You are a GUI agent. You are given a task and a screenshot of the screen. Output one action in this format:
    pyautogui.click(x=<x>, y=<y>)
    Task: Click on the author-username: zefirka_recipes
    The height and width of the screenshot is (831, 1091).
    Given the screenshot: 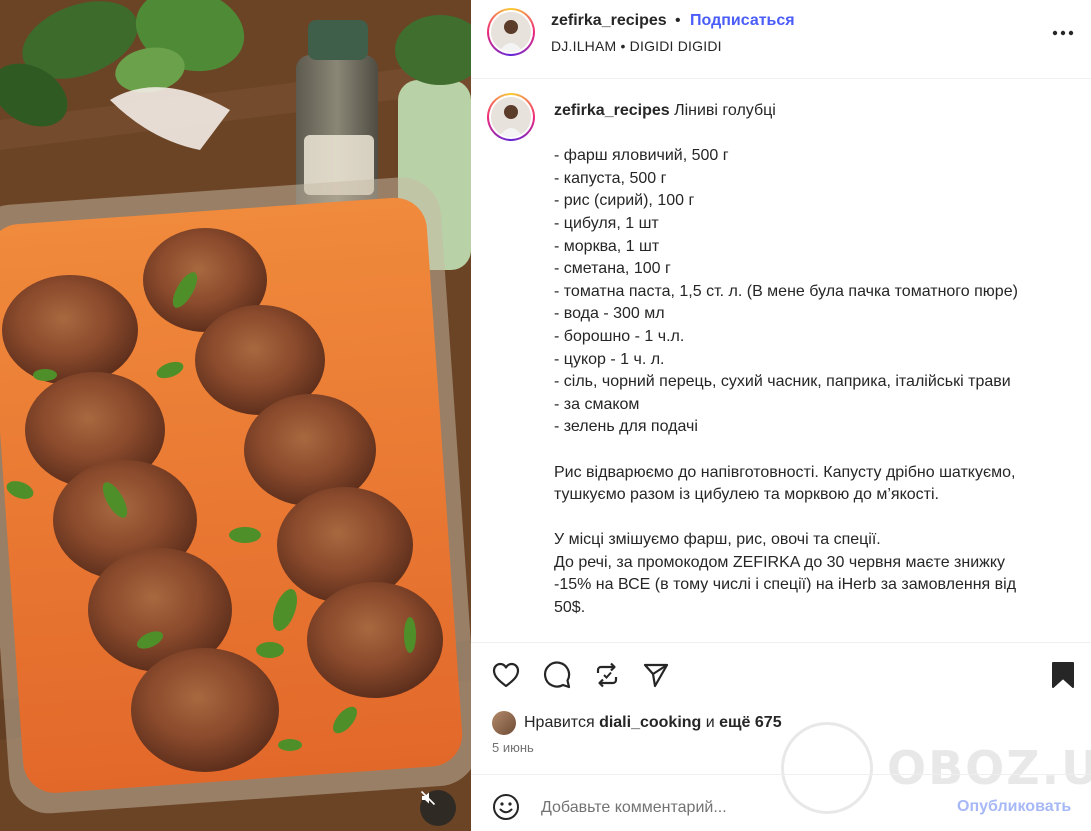 What is the action you would take?
    pyautogui.click(x=609, y=21)
    